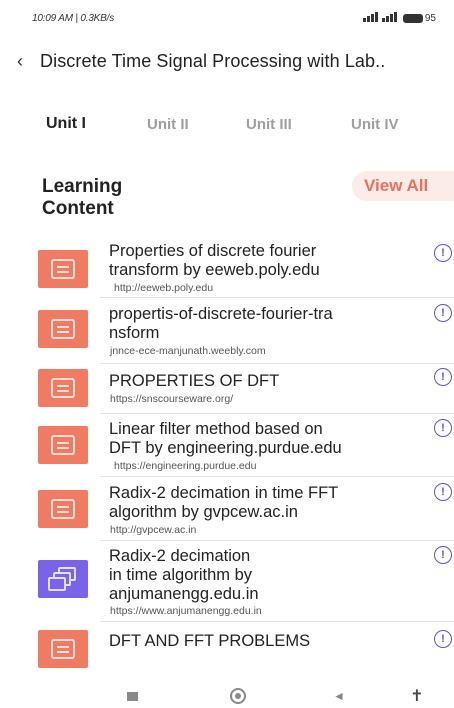  Describe the element at coordinates (185, 466) in the screenshot. I see `item-url: https://engineering.purdue.edu` at that location.